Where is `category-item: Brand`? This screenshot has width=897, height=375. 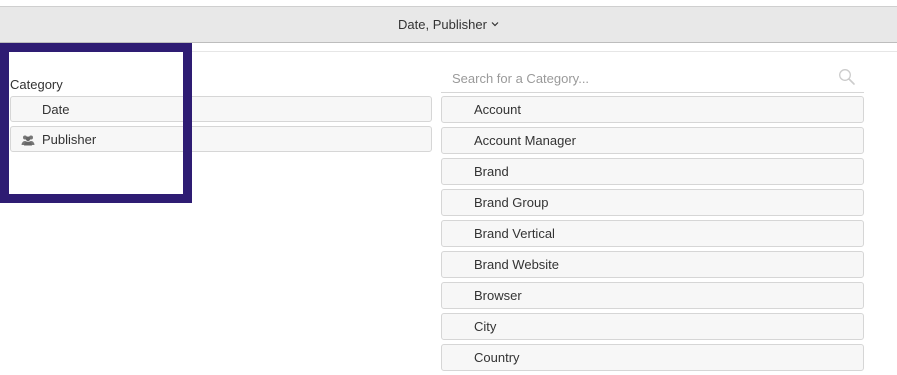
category-item: Brand is located at coordinates (652, 171).